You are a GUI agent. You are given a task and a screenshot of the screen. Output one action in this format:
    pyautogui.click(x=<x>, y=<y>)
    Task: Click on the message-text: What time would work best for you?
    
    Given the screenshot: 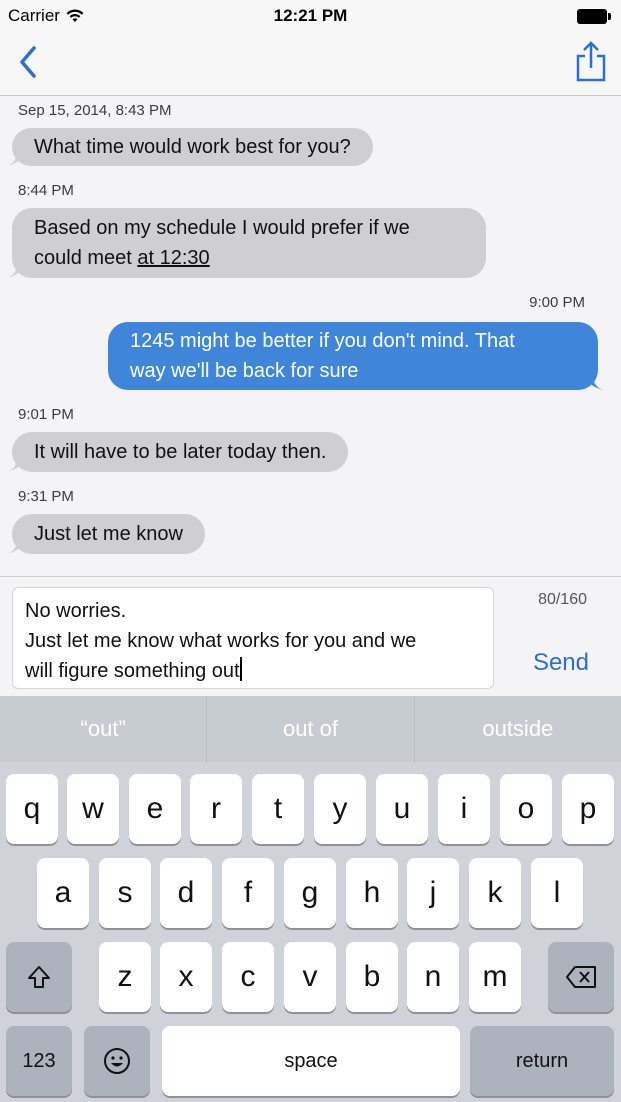 What is the action you would take?
    pyautogui.click(x=192, y=147)
    